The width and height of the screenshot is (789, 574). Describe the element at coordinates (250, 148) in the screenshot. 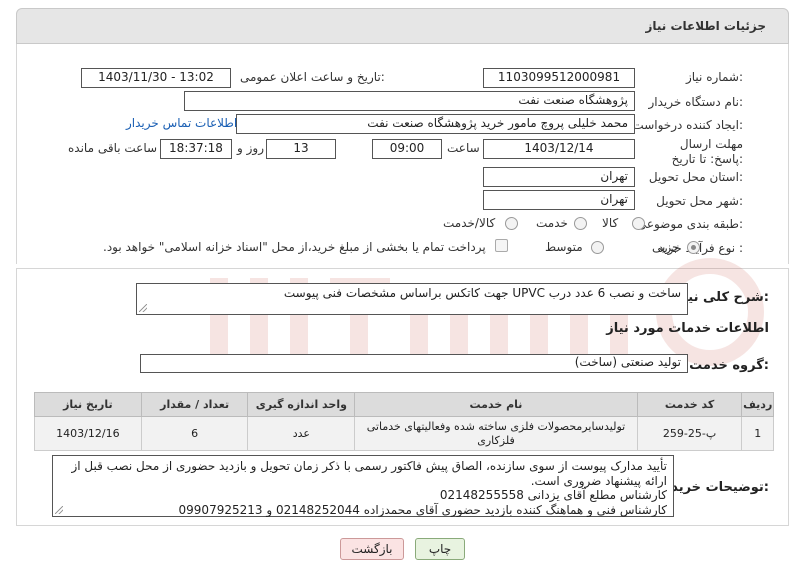

I see `days-label: روز و` at that location.